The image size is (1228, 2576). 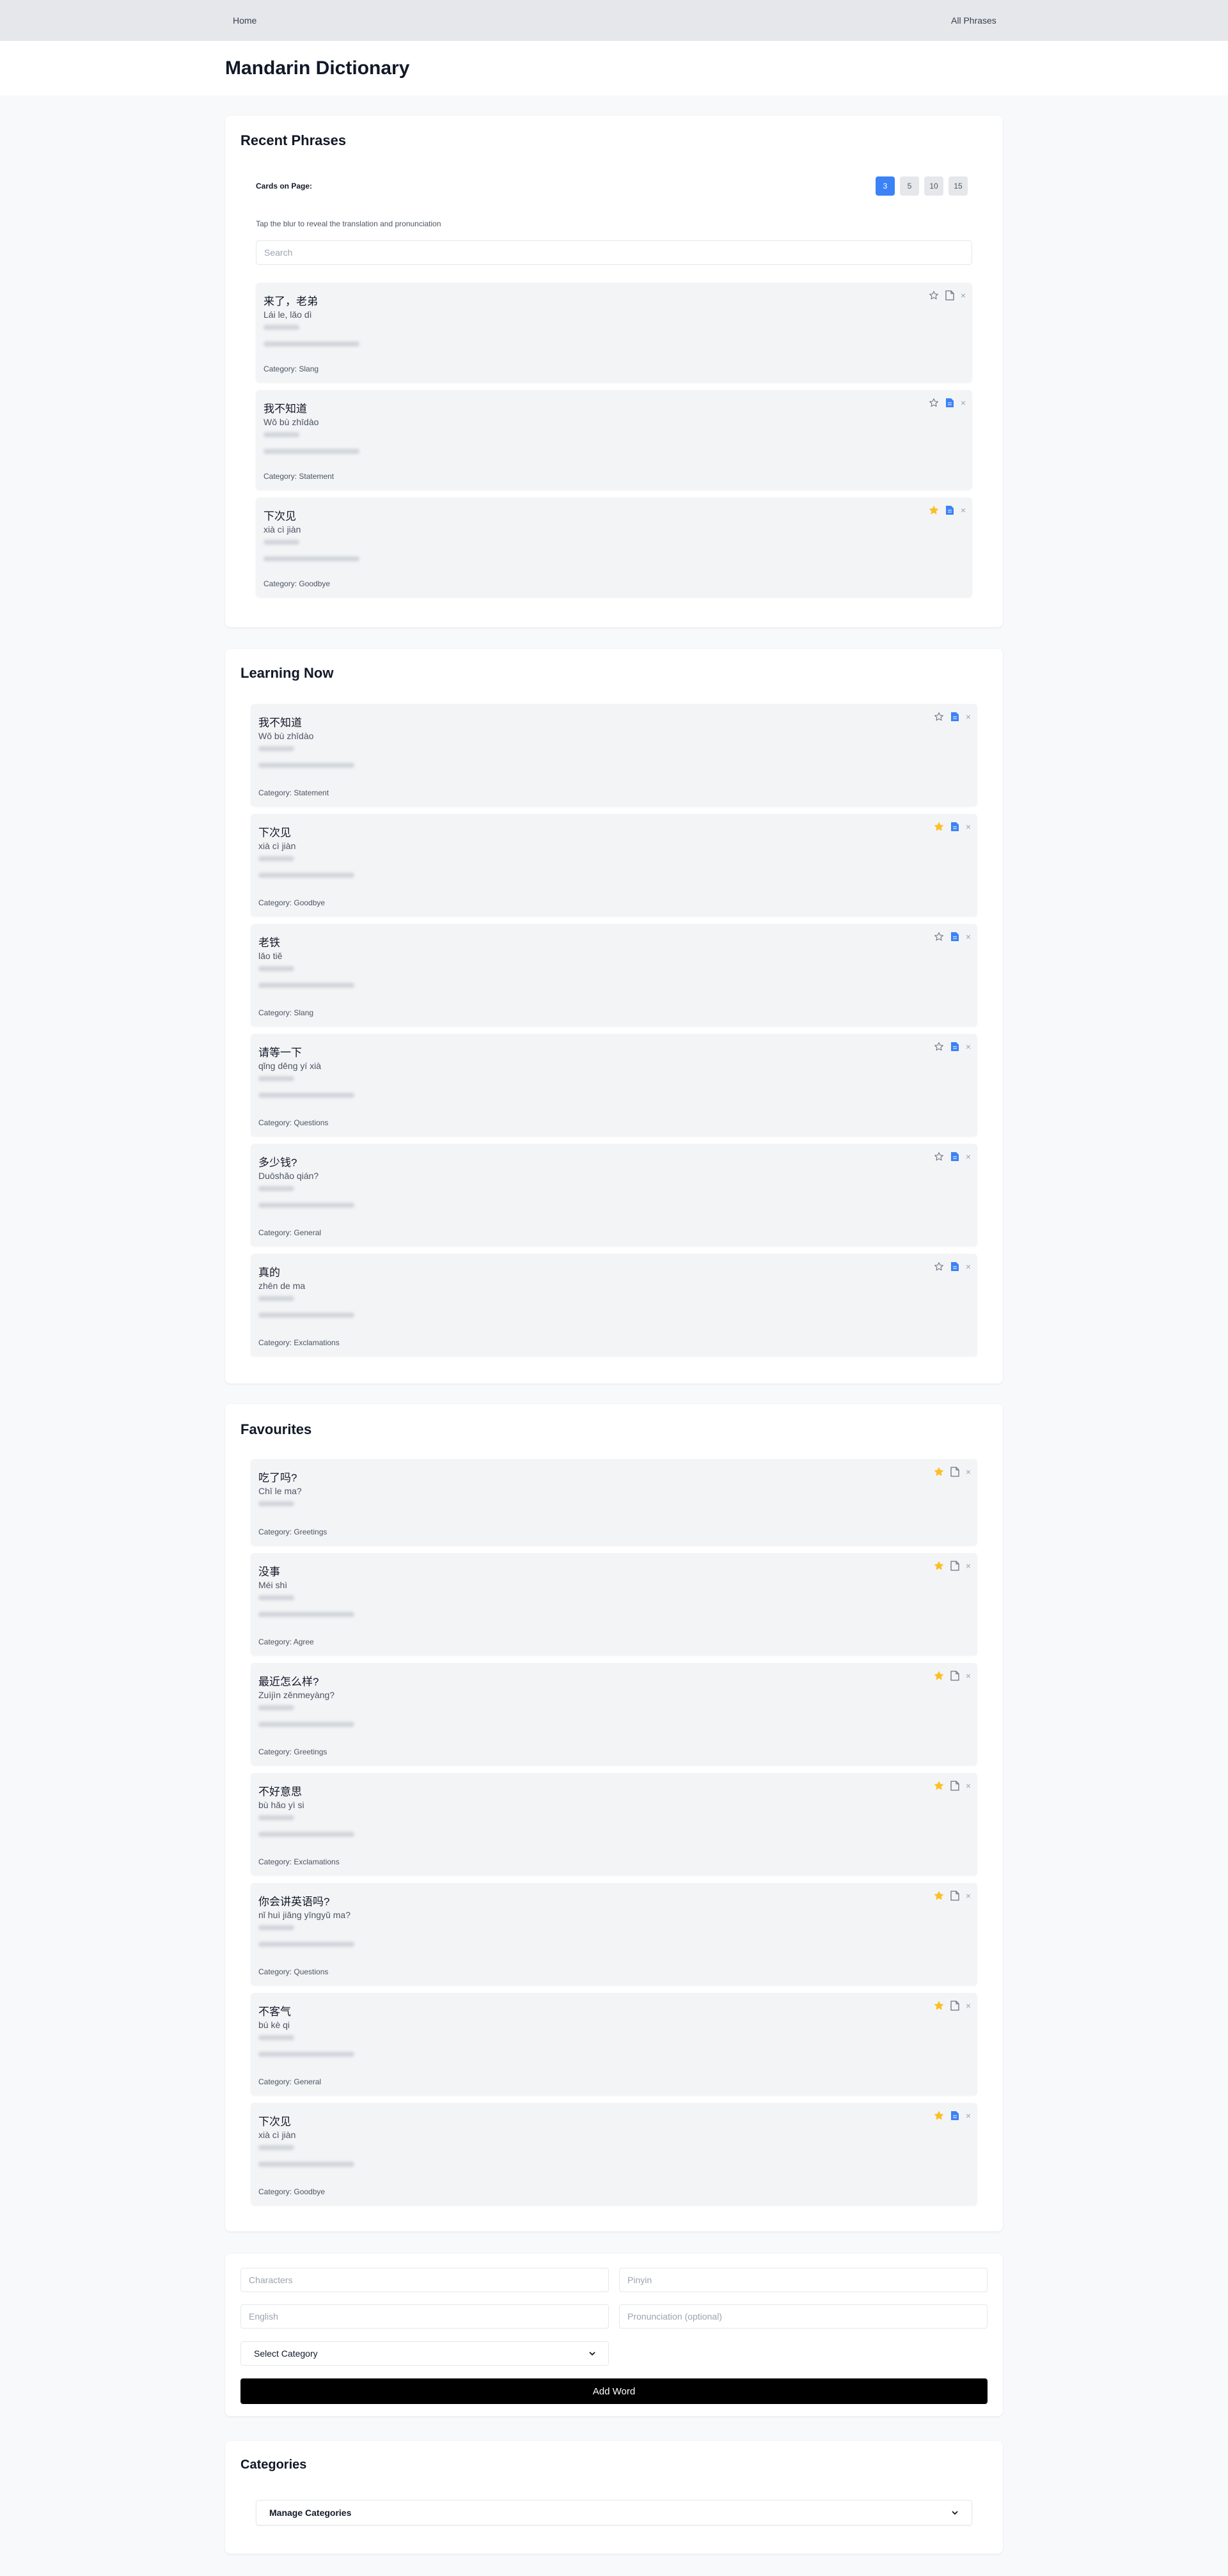 I want to click on nav-home-link: Home, so click(x=244, y=20).